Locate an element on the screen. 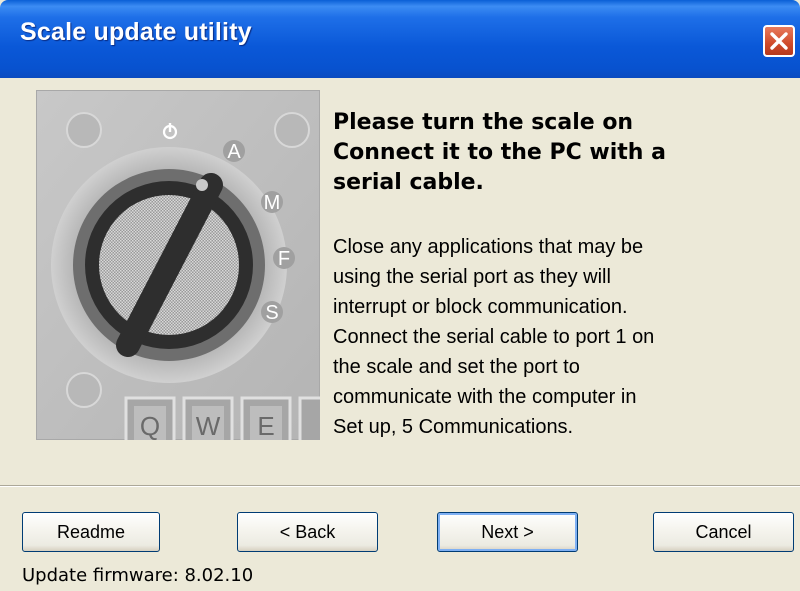 The width and height of the screenshot is (800, 591). separator-highlight is located at coordinates (400, 486).